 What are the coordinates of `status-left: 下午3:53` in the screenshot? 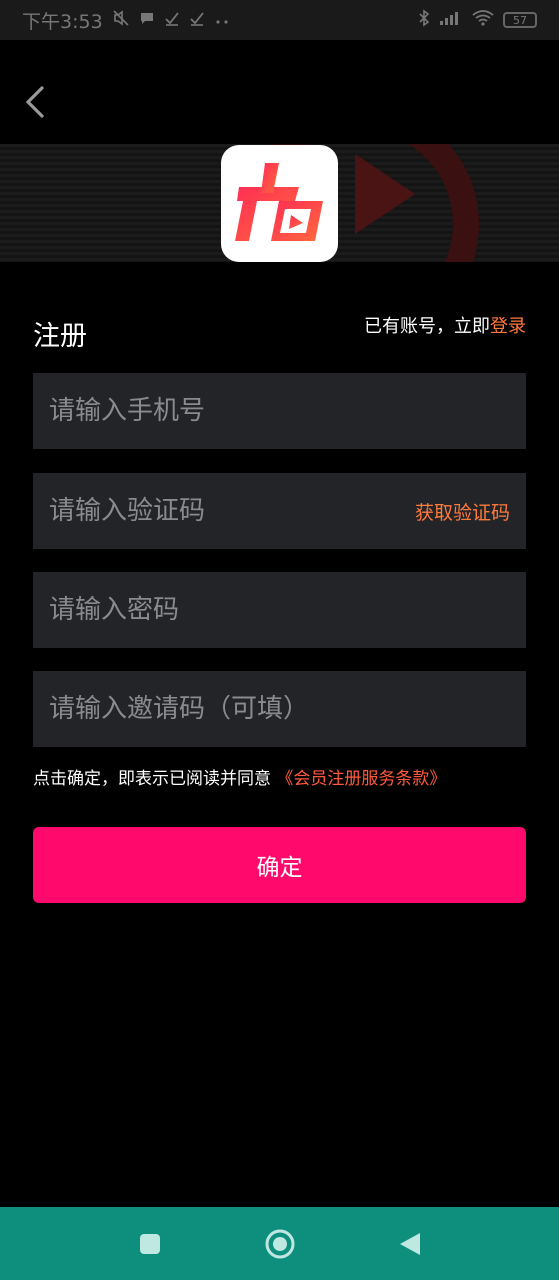 It's located at (126, 20).